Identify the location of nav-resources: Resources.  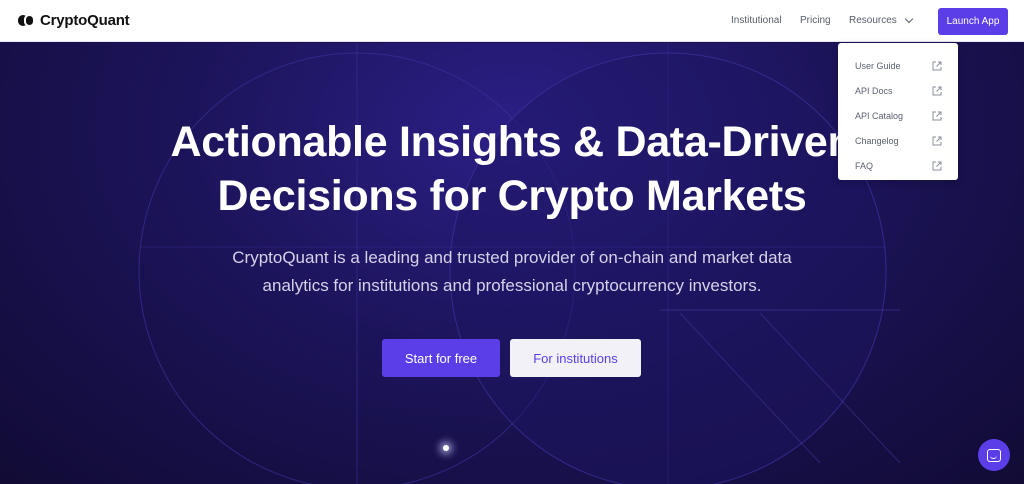
(881, 20).